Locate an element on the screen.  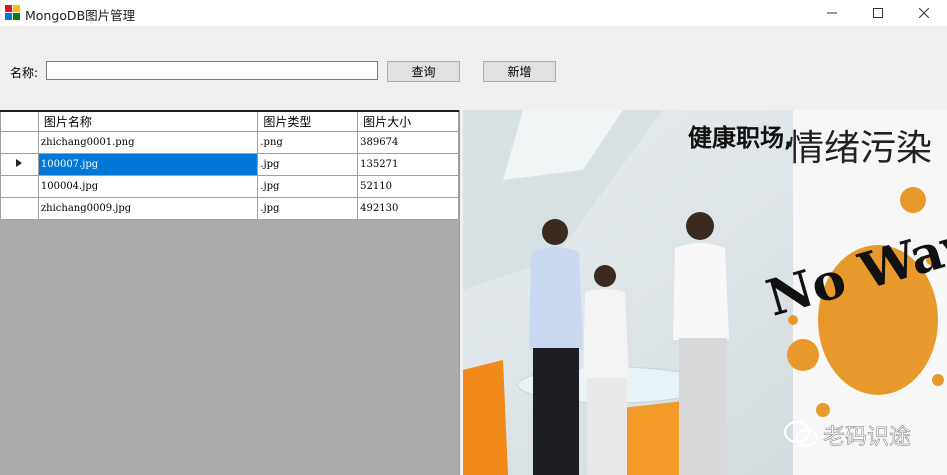
column-header-size: 图片大小 is located at coordinates (408, 121).